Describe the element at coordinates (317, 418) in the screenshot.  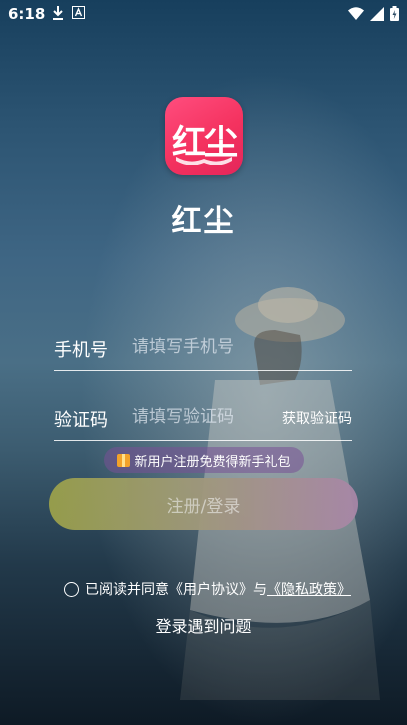
I see `get-code-button: 获取验证码` at that location.